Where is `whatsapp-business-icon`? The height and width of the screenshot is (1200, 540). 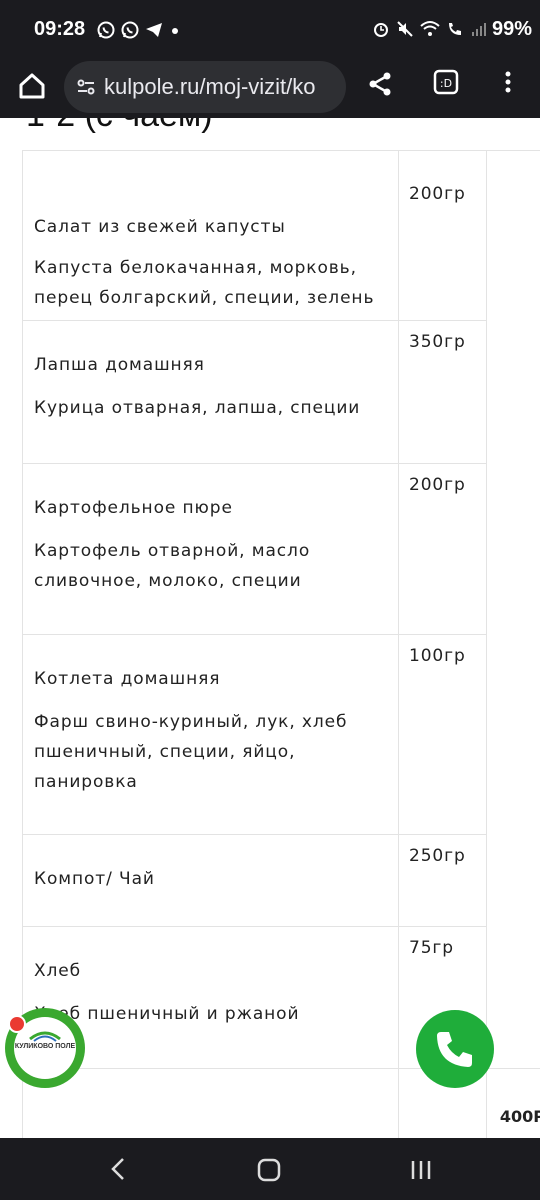 whatsapp-business-icon is located at coordinates (130, 30).